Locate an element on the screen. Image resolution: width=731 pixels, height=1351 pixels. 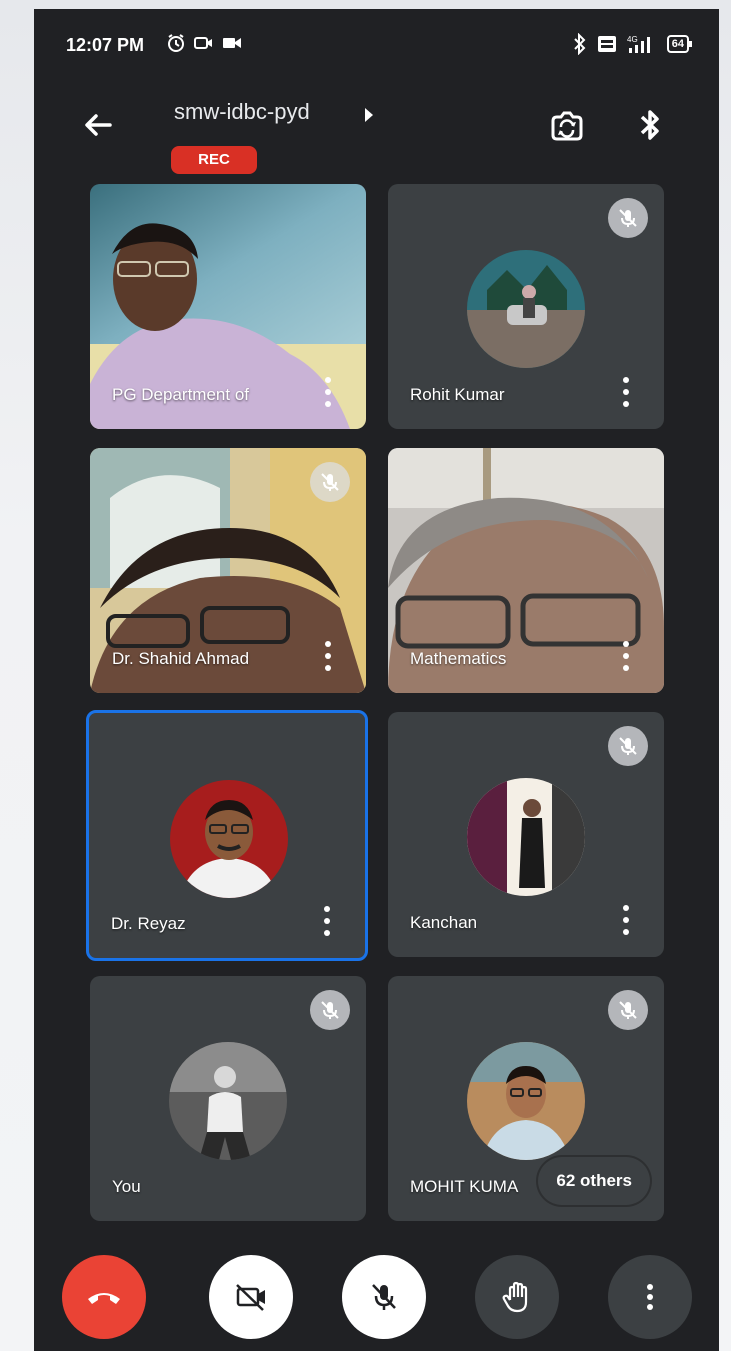
participant-tile: Dr. Shahid Ahmad is located at coordinates (228, 570).